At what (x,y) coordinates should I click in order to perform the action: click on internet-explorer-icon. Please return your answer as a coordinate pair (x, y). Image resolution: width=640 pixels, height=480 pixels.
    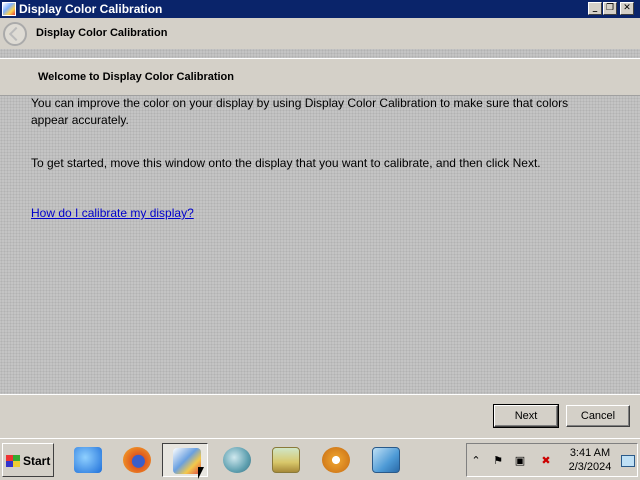
    Looking at the image, I should click on (88, 460).